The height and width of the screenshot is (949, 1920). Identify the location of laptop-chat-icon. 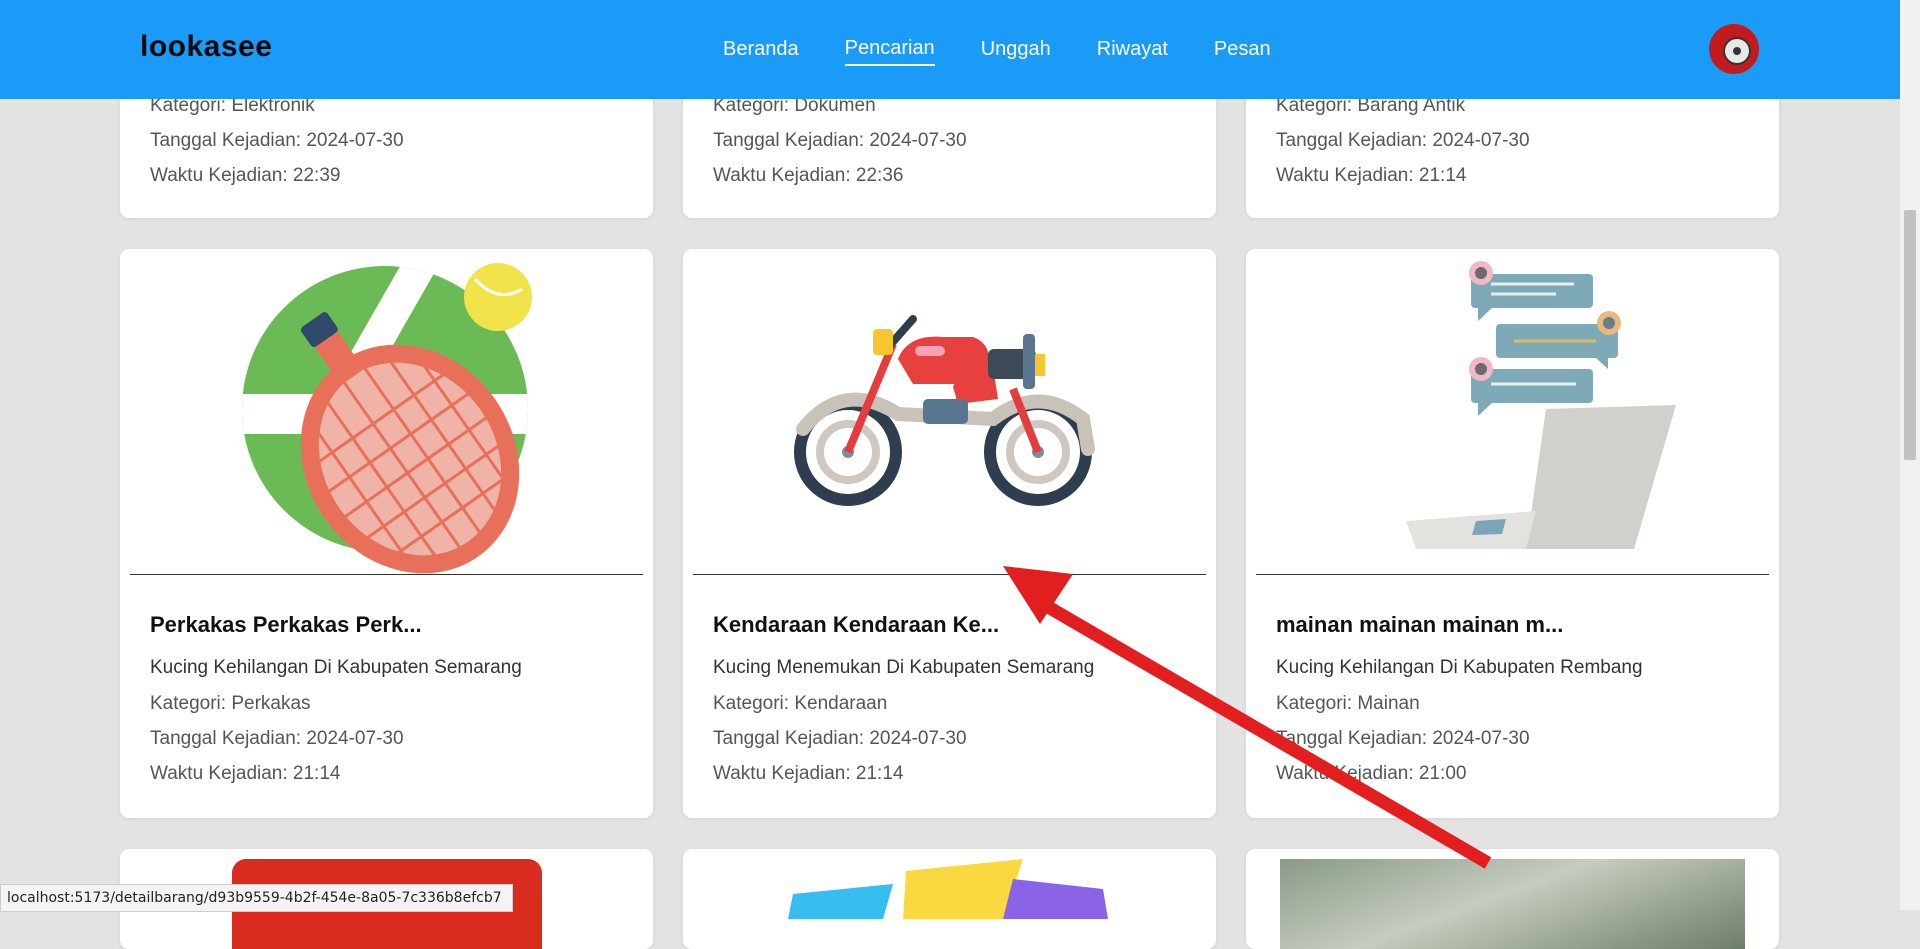
(1541, 405).